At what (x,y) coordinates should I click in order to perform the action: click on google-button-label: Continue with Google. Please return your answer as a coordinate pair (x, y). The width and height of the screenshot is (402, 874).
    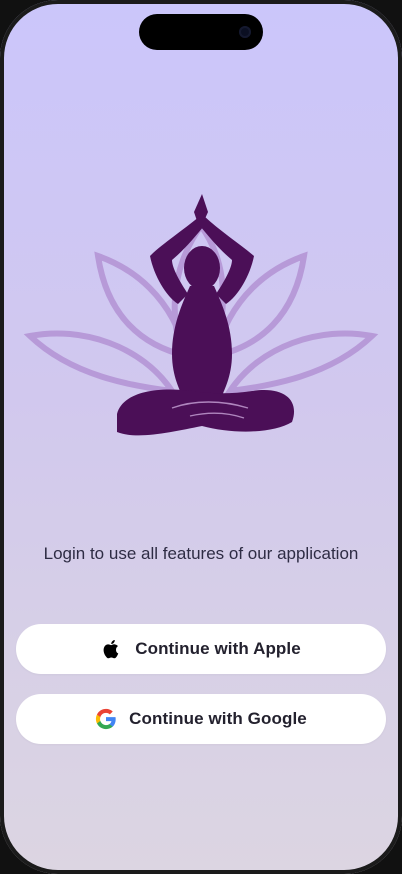
    Looking at the image, I should click on (218, 718).